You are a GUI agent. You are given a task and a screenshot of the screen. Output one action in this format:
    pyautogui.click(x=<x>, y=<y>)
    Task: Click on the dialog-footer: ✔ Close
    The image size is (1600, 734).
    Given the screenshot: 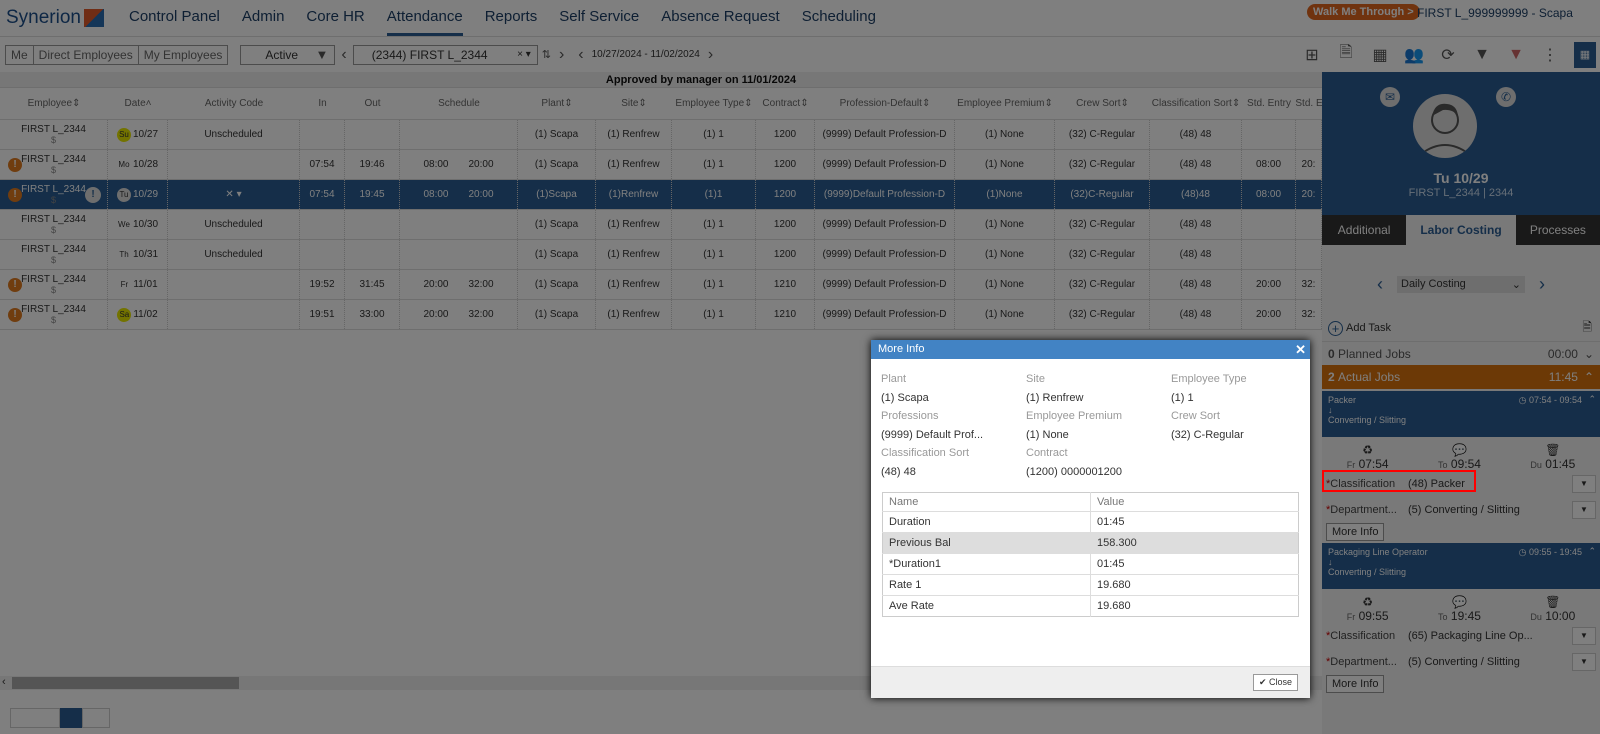 What is the action you would take?
    pyautogui.click(x=1090, y=682)
    